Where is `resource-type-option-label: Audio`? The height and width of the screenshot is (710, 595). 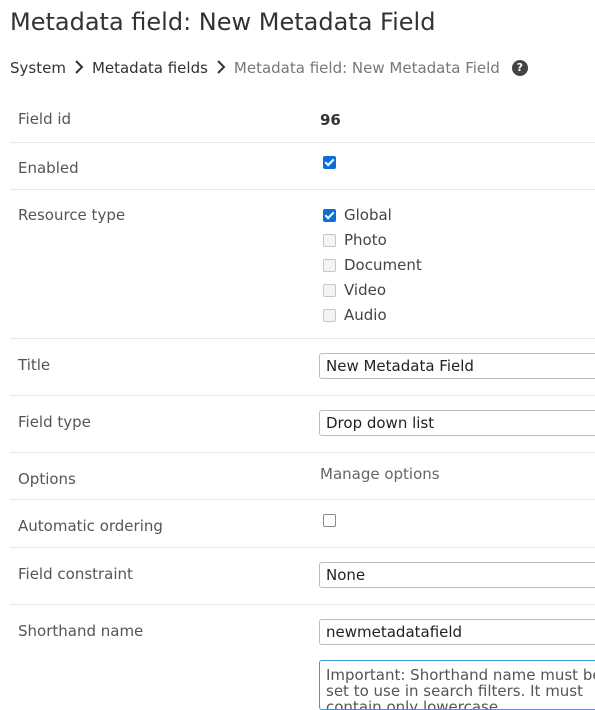
resource-type-option-label: Audio is located at coordinates (365, 315).